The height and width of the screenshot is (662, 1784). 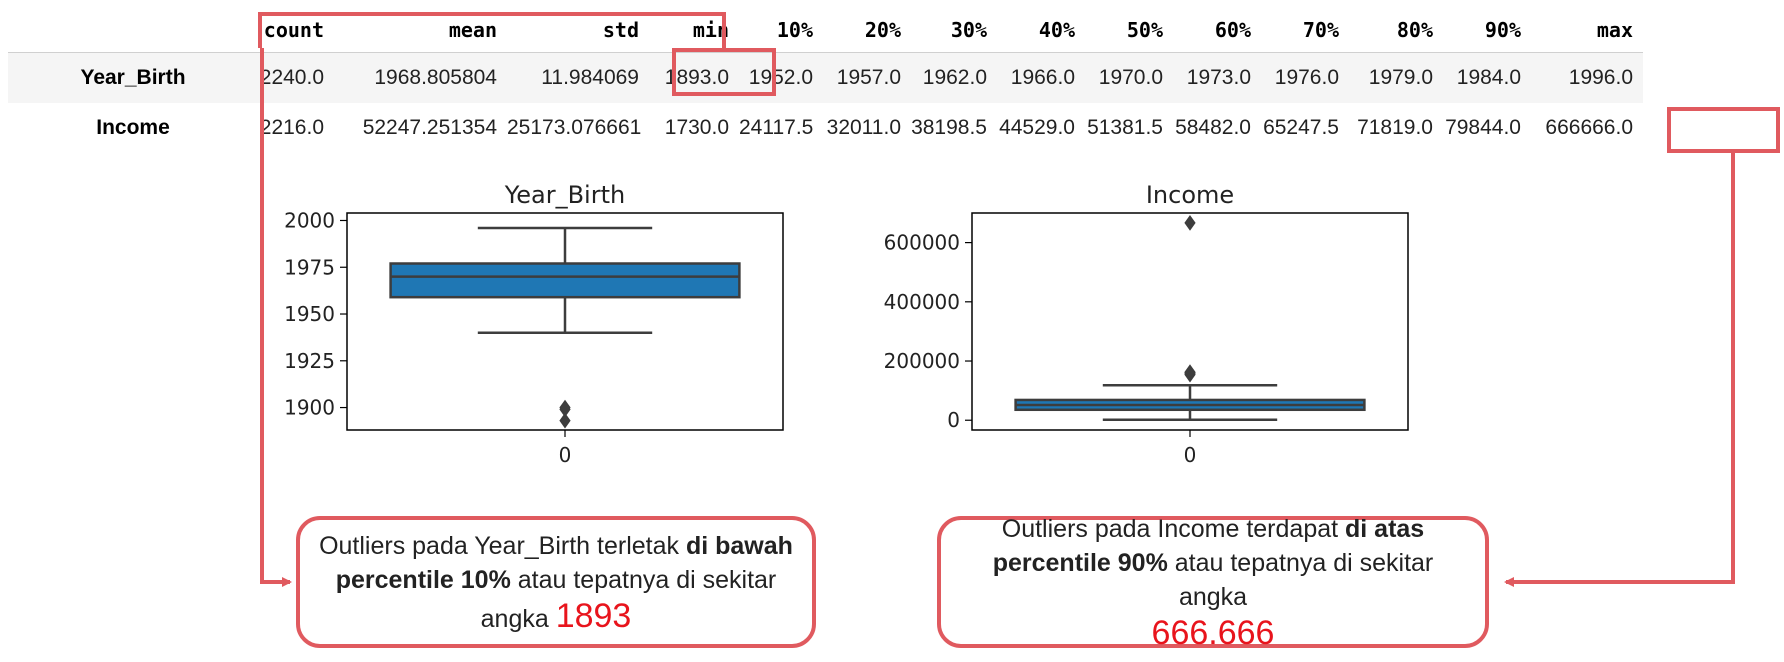 I want to click on chart-title: Income, so click(x=1190, y=195).